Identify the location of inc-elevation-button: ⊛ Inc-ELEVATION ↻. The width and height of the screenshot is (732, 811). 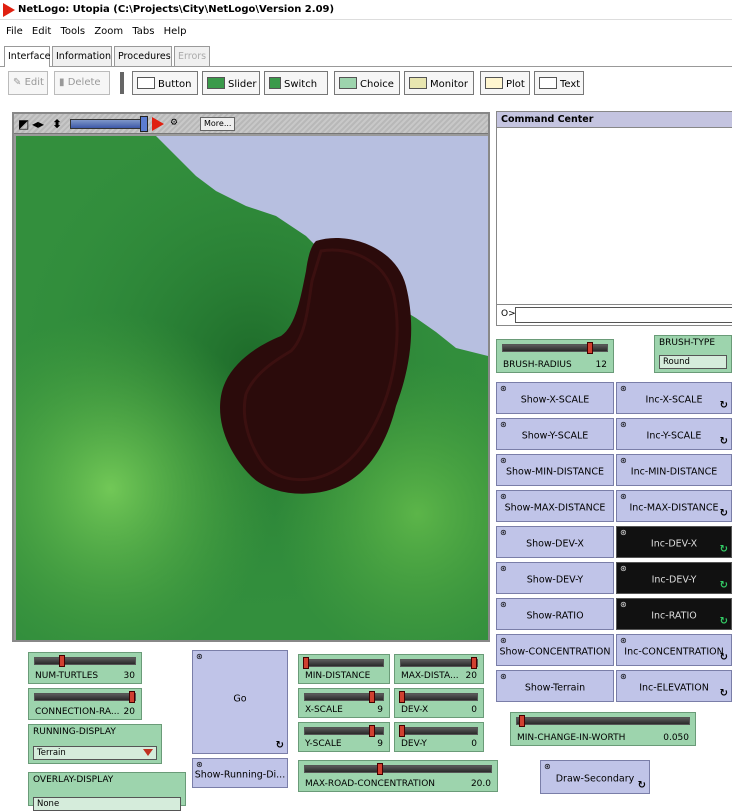
(674, 686).